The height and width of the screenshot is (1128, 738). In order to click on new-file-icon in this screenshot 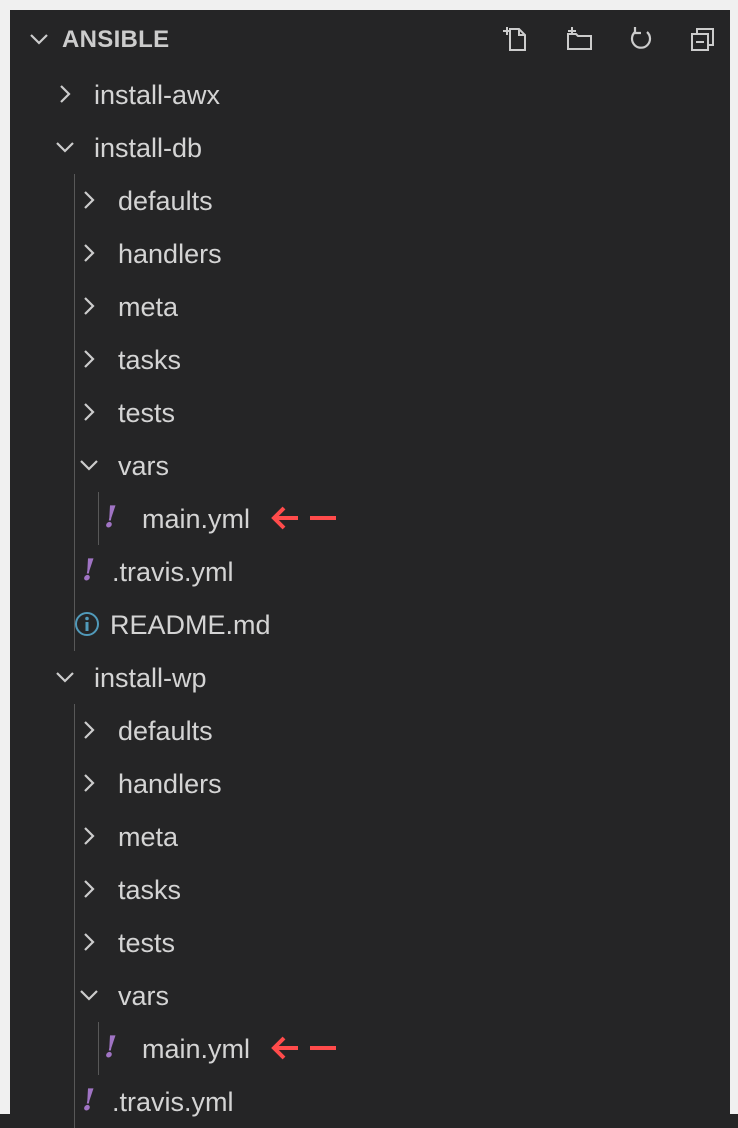, I will do `click(517, 39)`.